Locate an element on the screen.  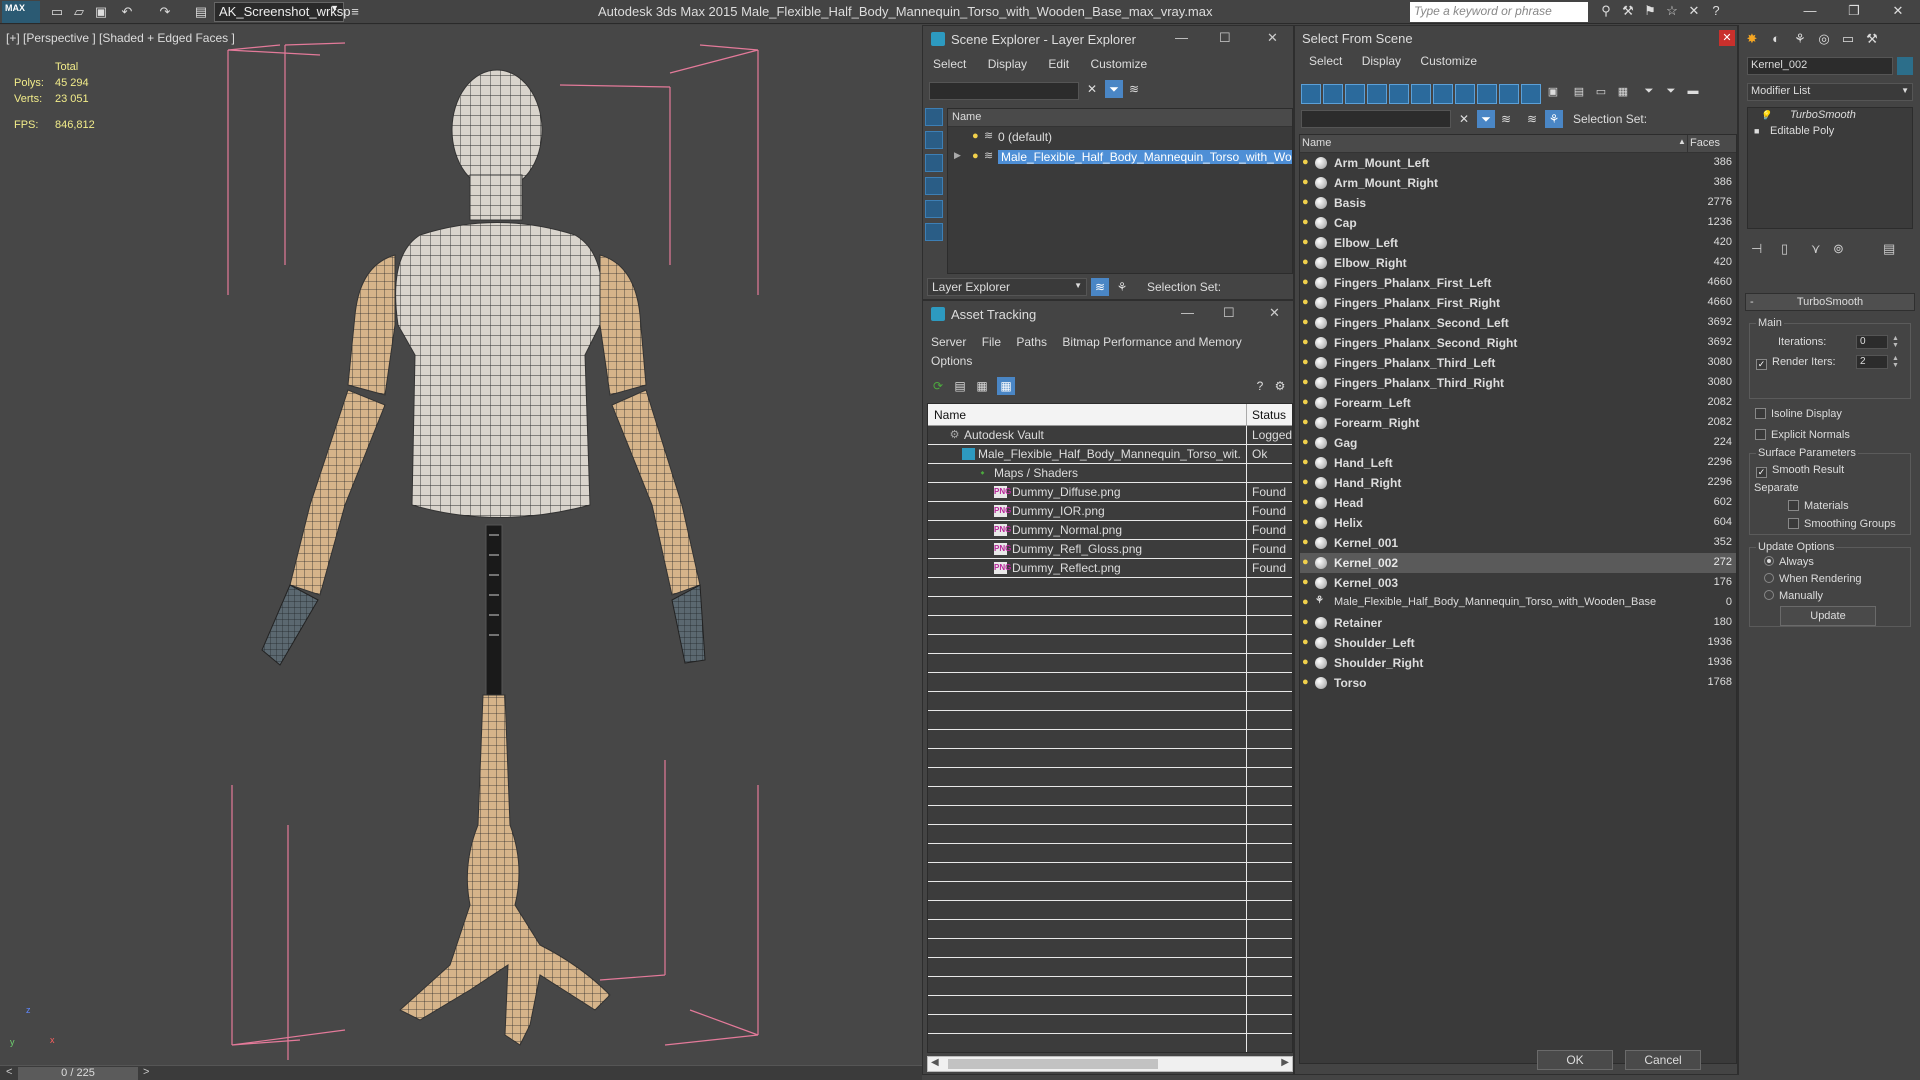
object-row: ● Elbow_Right 420 is located at coordinates (1518, 263).